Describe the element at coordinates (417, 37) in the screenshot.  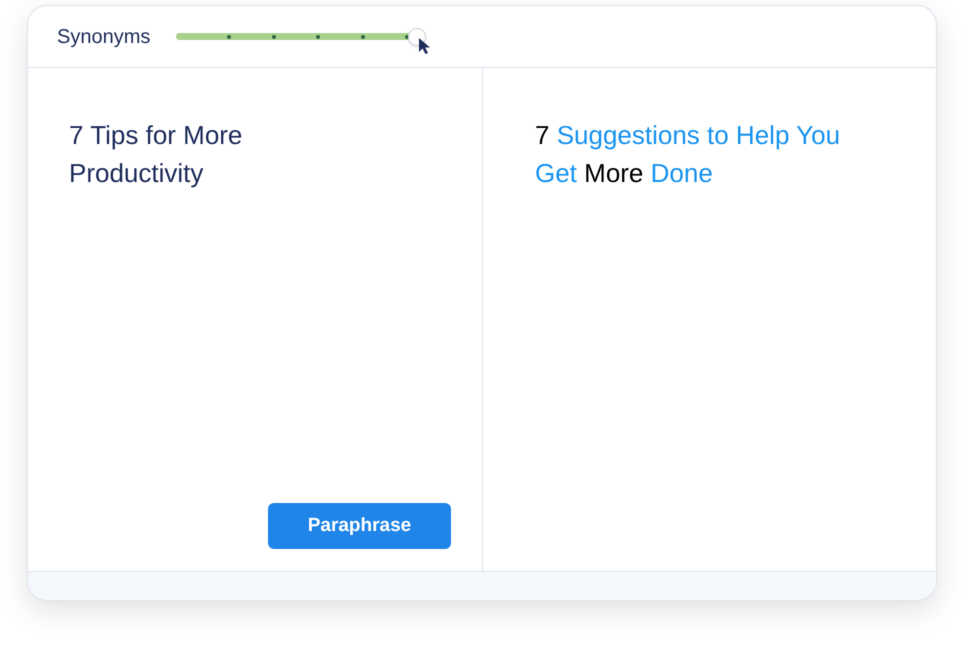
I see `slider-thumb` at that location.